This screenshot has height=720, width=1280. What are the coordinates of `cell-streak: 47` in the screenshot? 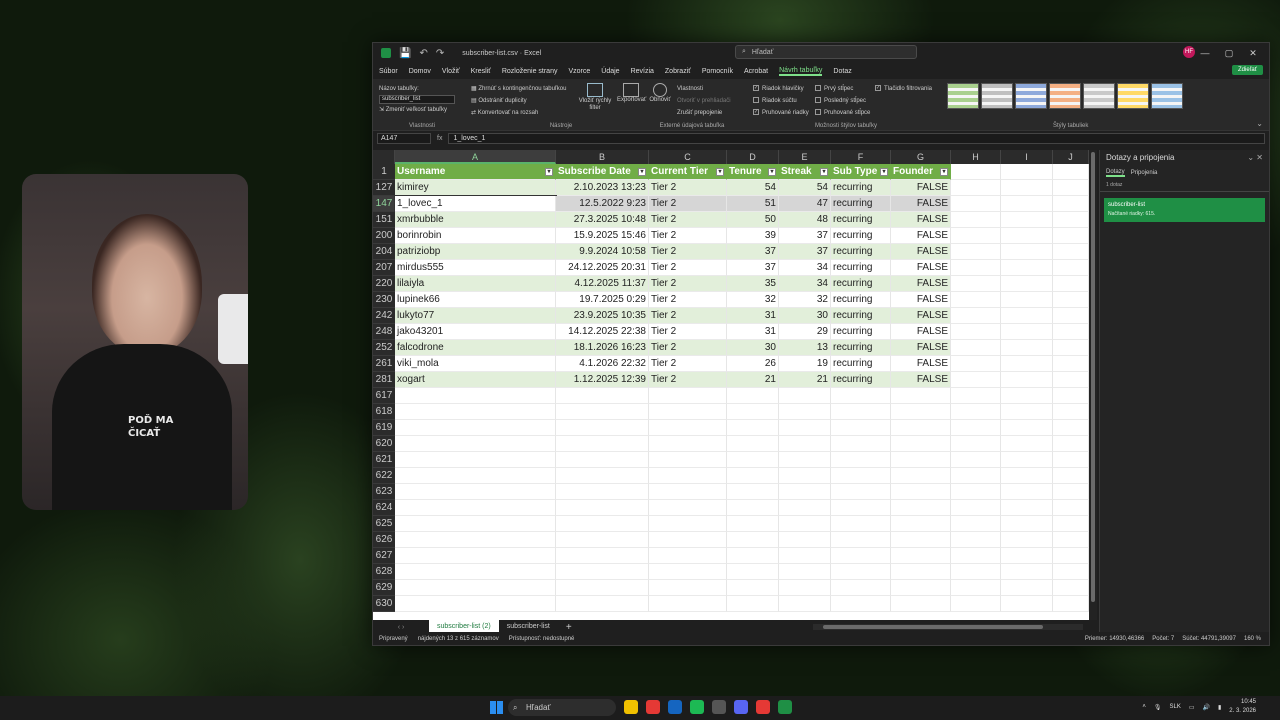 It's located at (805, 204).